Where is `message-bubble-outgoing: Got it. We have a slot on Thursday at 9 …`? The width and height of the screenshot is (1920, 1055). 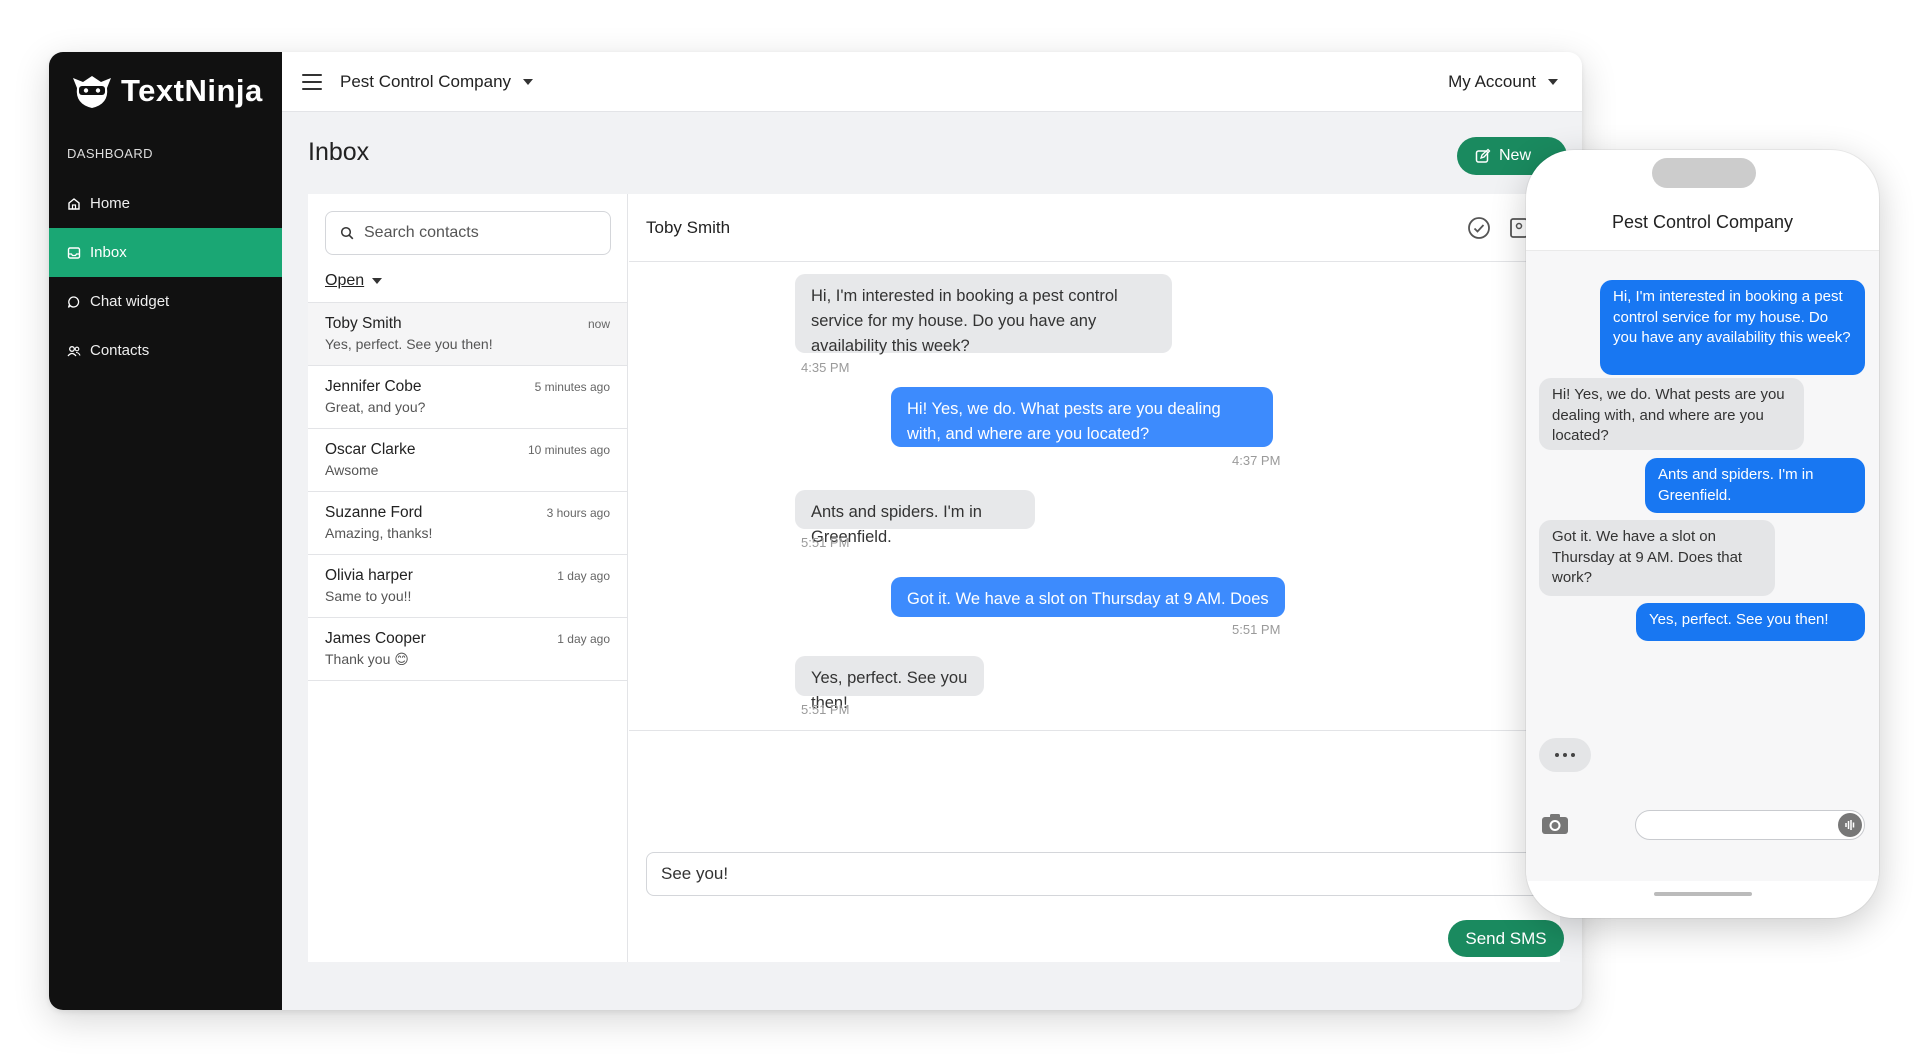
message-bubble-outgoing: Got it. We have a slot on Thursday at 9 … is located at coordinates (1088, 605).